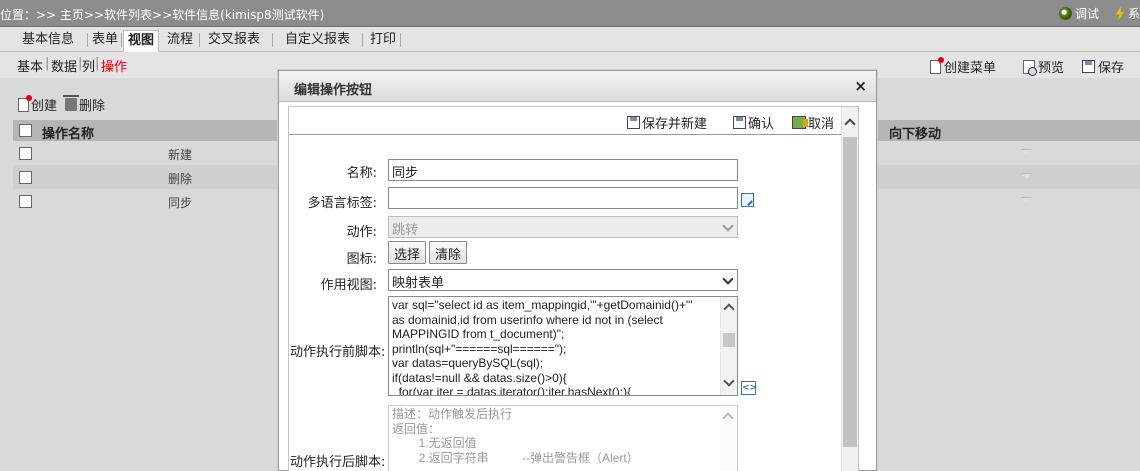  I want to click on col-header-move-down: 向下移动, so click(915, 134).